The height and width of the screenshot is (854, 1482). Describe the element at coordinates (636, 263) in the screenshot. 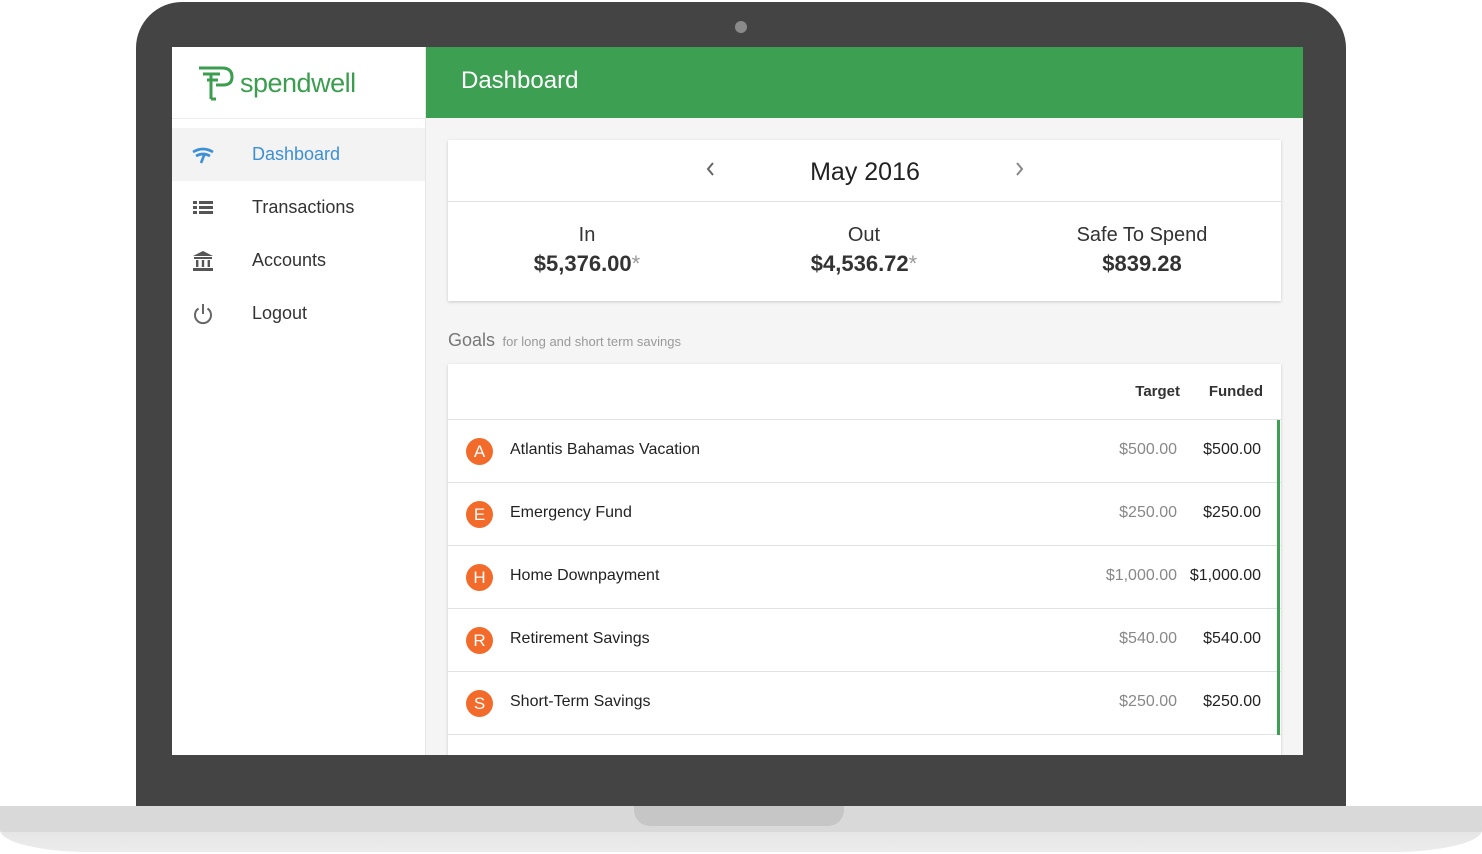

I see `stat-in-asterisk: *` at that location.